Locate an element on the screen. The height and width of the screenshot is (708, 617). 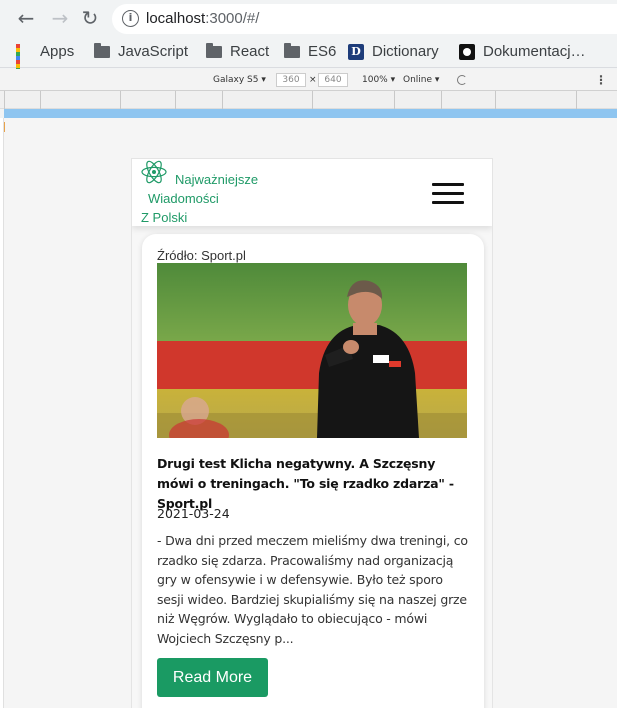
back-arrow-icon: ← is located at coordinates (26, 18).